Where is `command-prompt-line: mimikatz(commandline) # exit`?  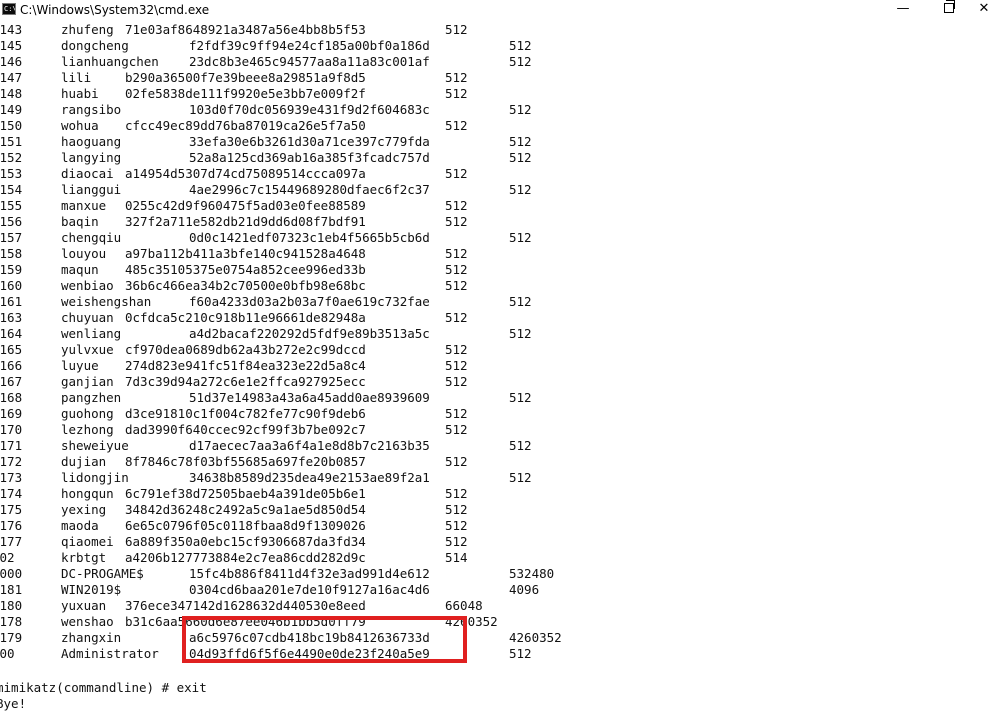
command-prompt-line: mimikatz(commandline) # exit is located at coordinates (103, 688).